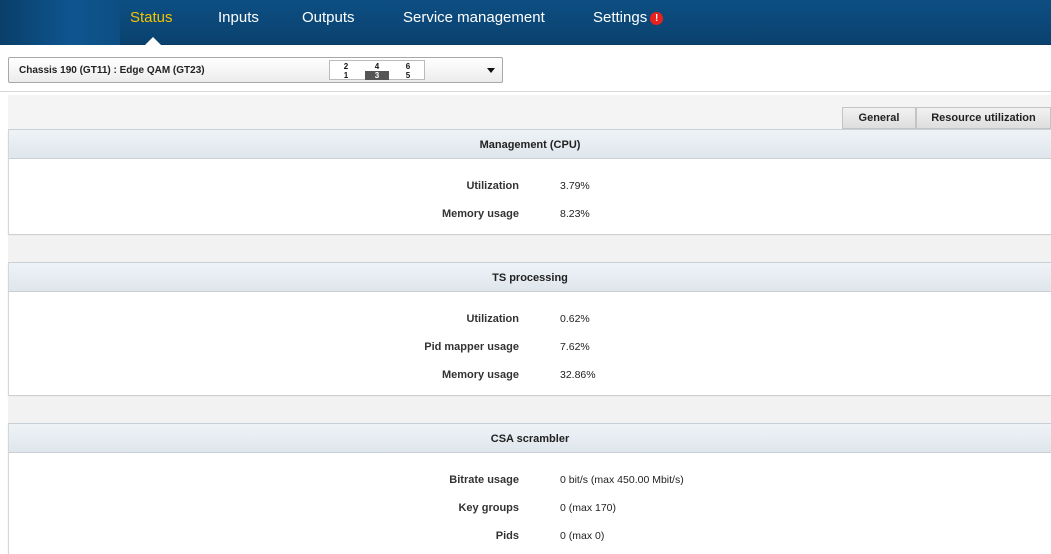 The height and width of the screenshot is (554, 1051). I want to click on stat-value: 8.23%, so click(575, 214).